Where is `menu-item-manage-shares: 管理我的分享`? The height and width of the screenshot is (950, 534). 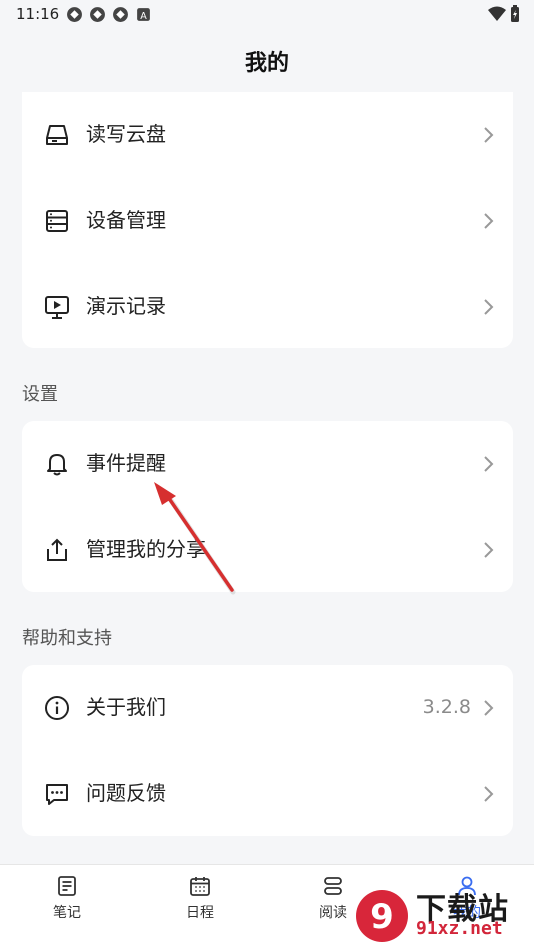 menu-item-manage-shares: 管理我的分享 is located at coordinates (267, 550).